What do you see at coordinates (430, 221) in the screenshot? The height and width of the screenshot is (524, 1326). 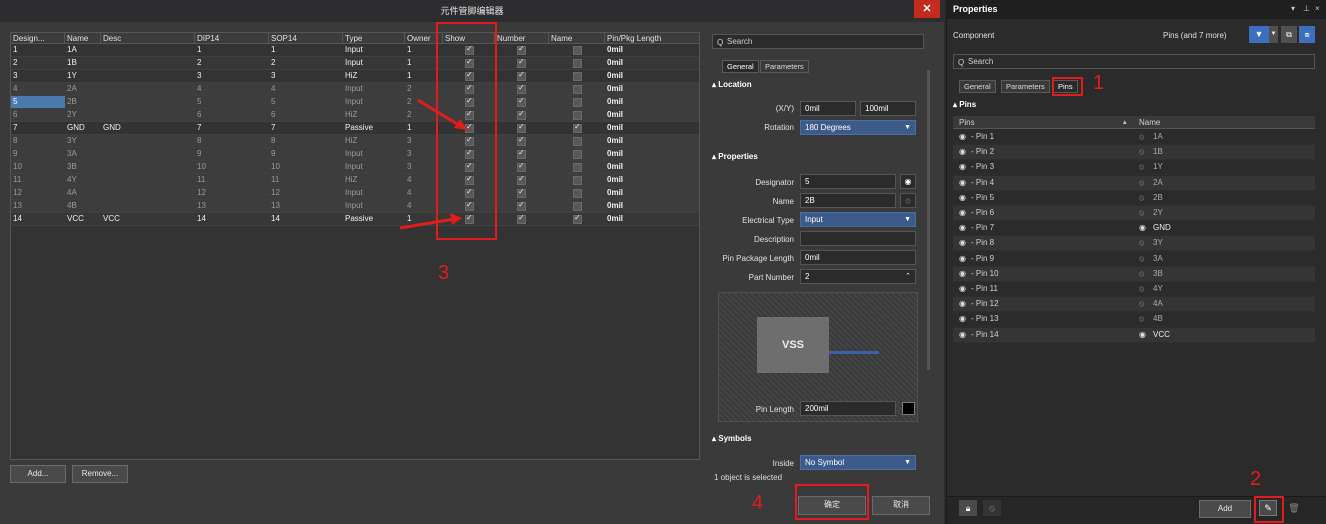 I see `arrow-bottom` at bounding box center [430, 221].